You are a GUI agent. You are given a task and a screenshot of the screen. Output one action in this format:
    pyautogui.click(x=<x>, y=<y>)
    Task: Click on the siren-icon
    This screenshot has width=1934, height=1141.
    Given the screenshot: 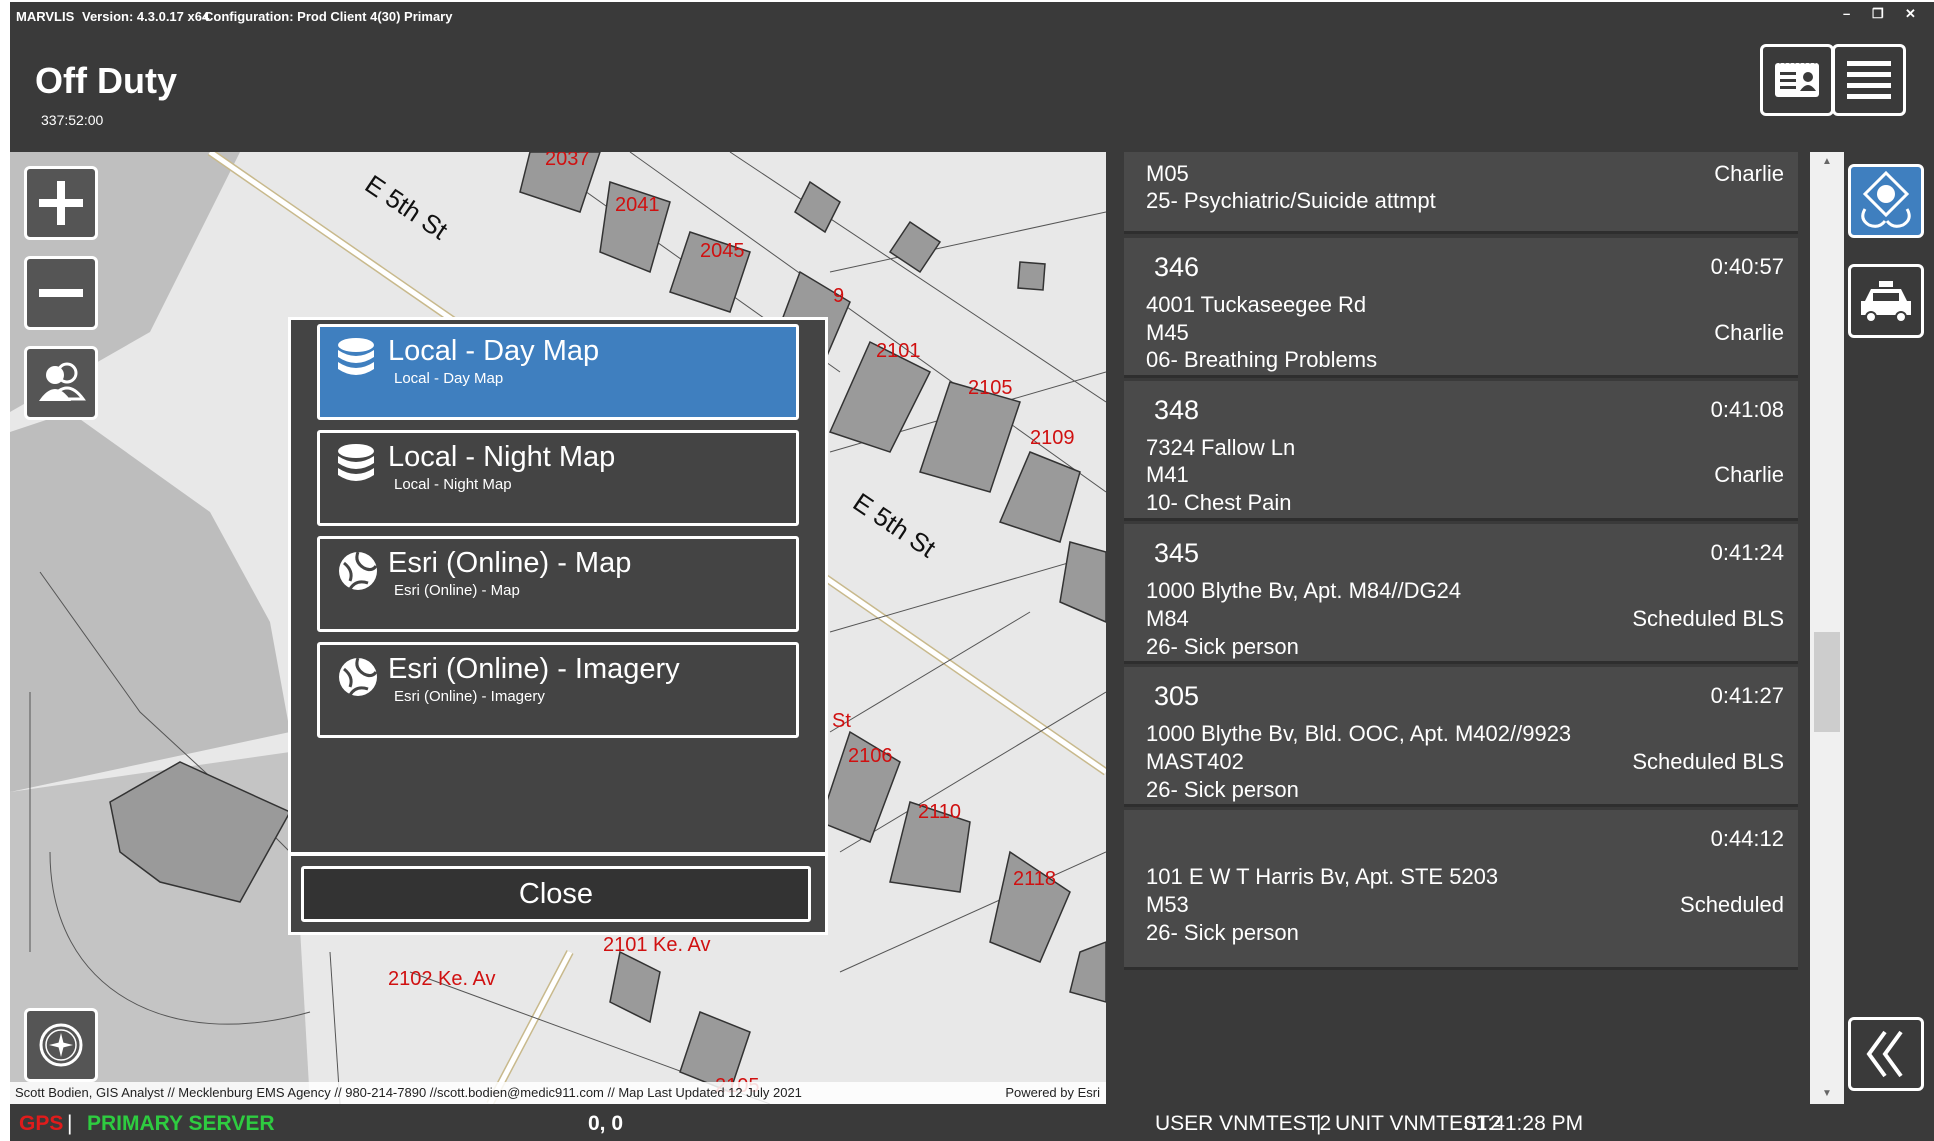 What is the action you would take?
    pyautogui.click(x=1886, y=199)
    